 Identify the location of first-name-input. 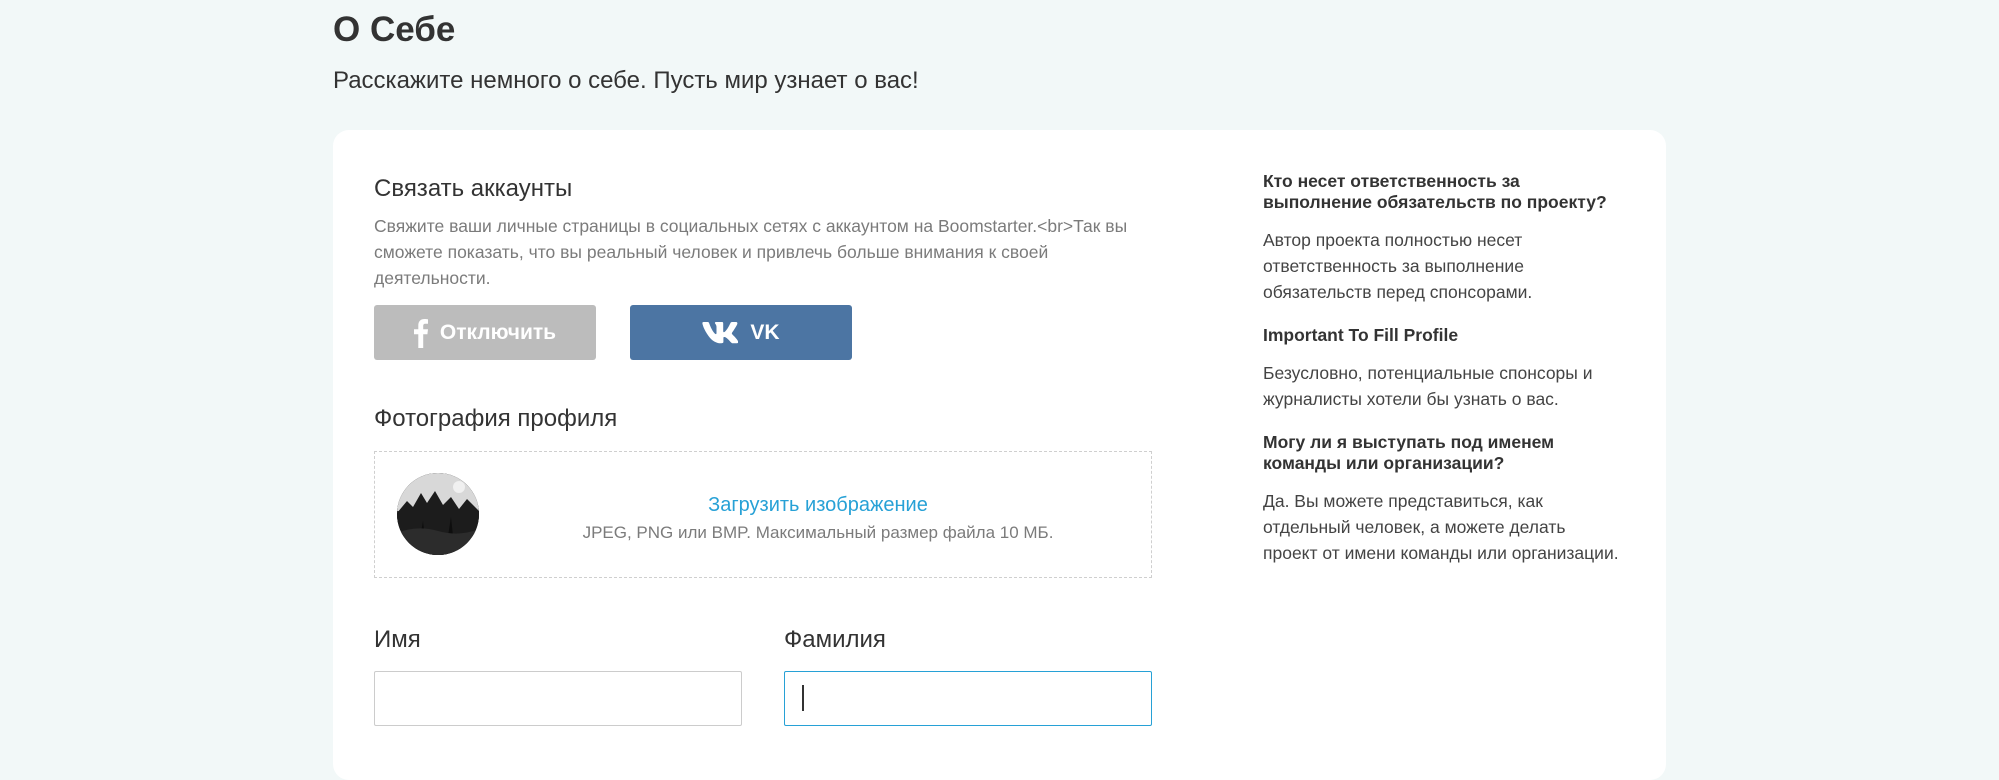
(558, 698).